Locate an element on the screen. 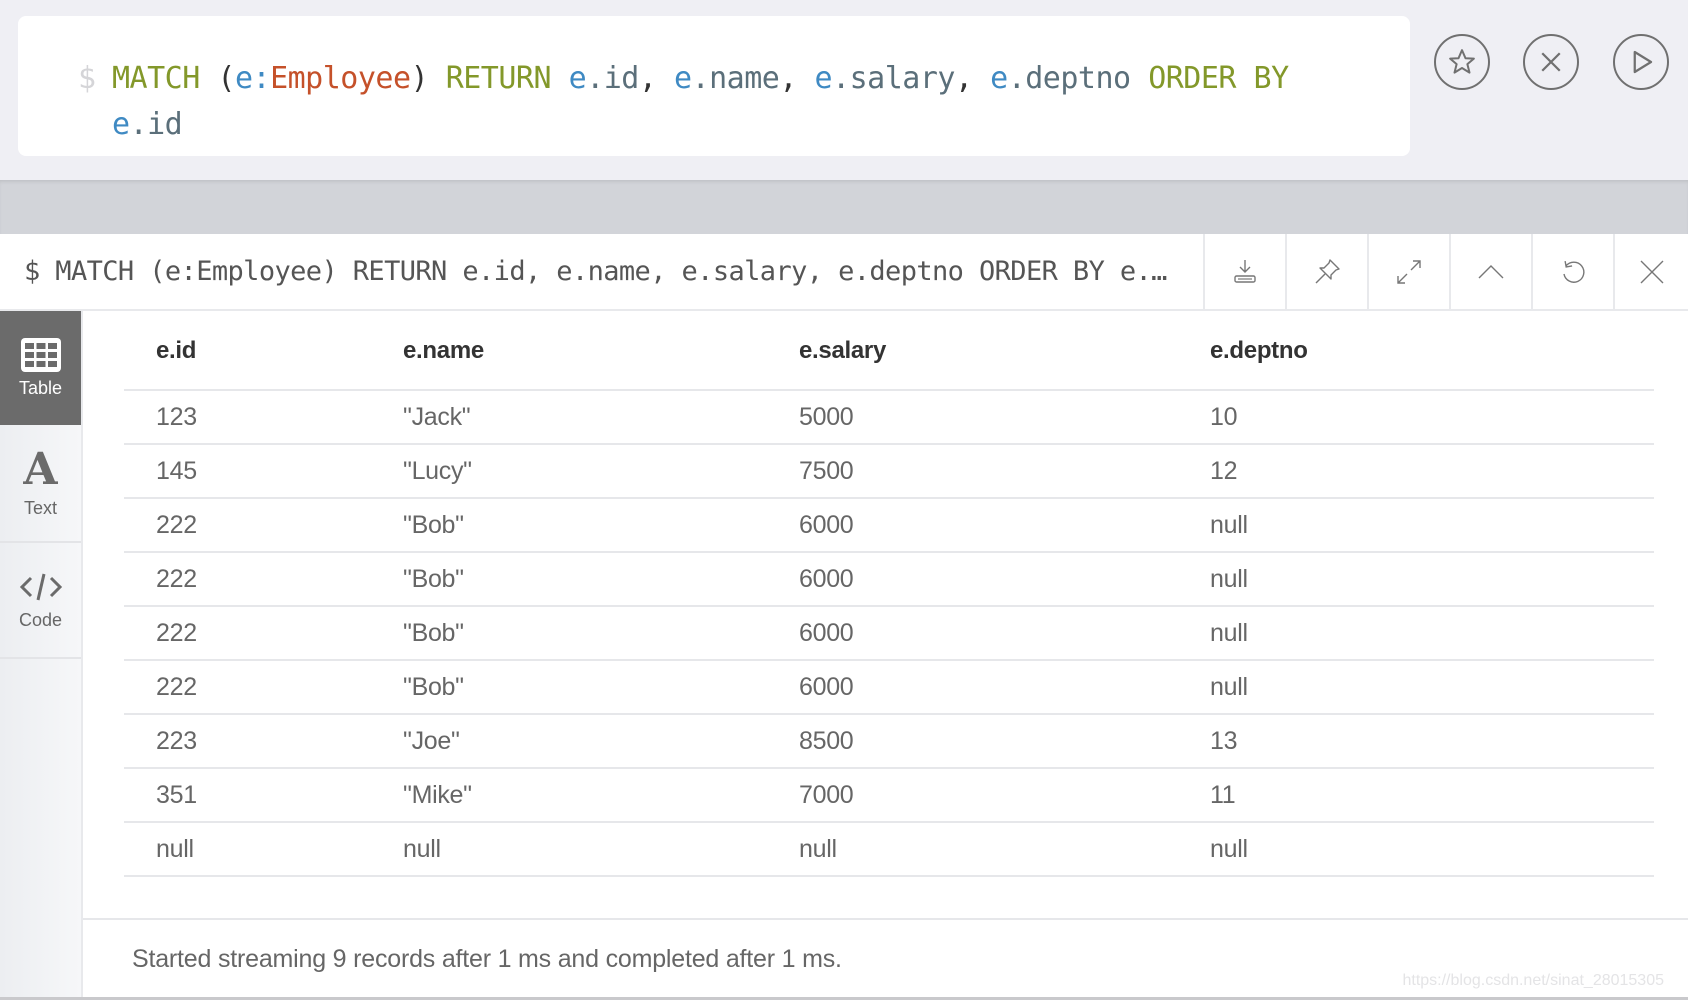 The image size is (1688, 1000). table-row: 223 "Joe" 8500 13 is located at coordinates (889, 741).